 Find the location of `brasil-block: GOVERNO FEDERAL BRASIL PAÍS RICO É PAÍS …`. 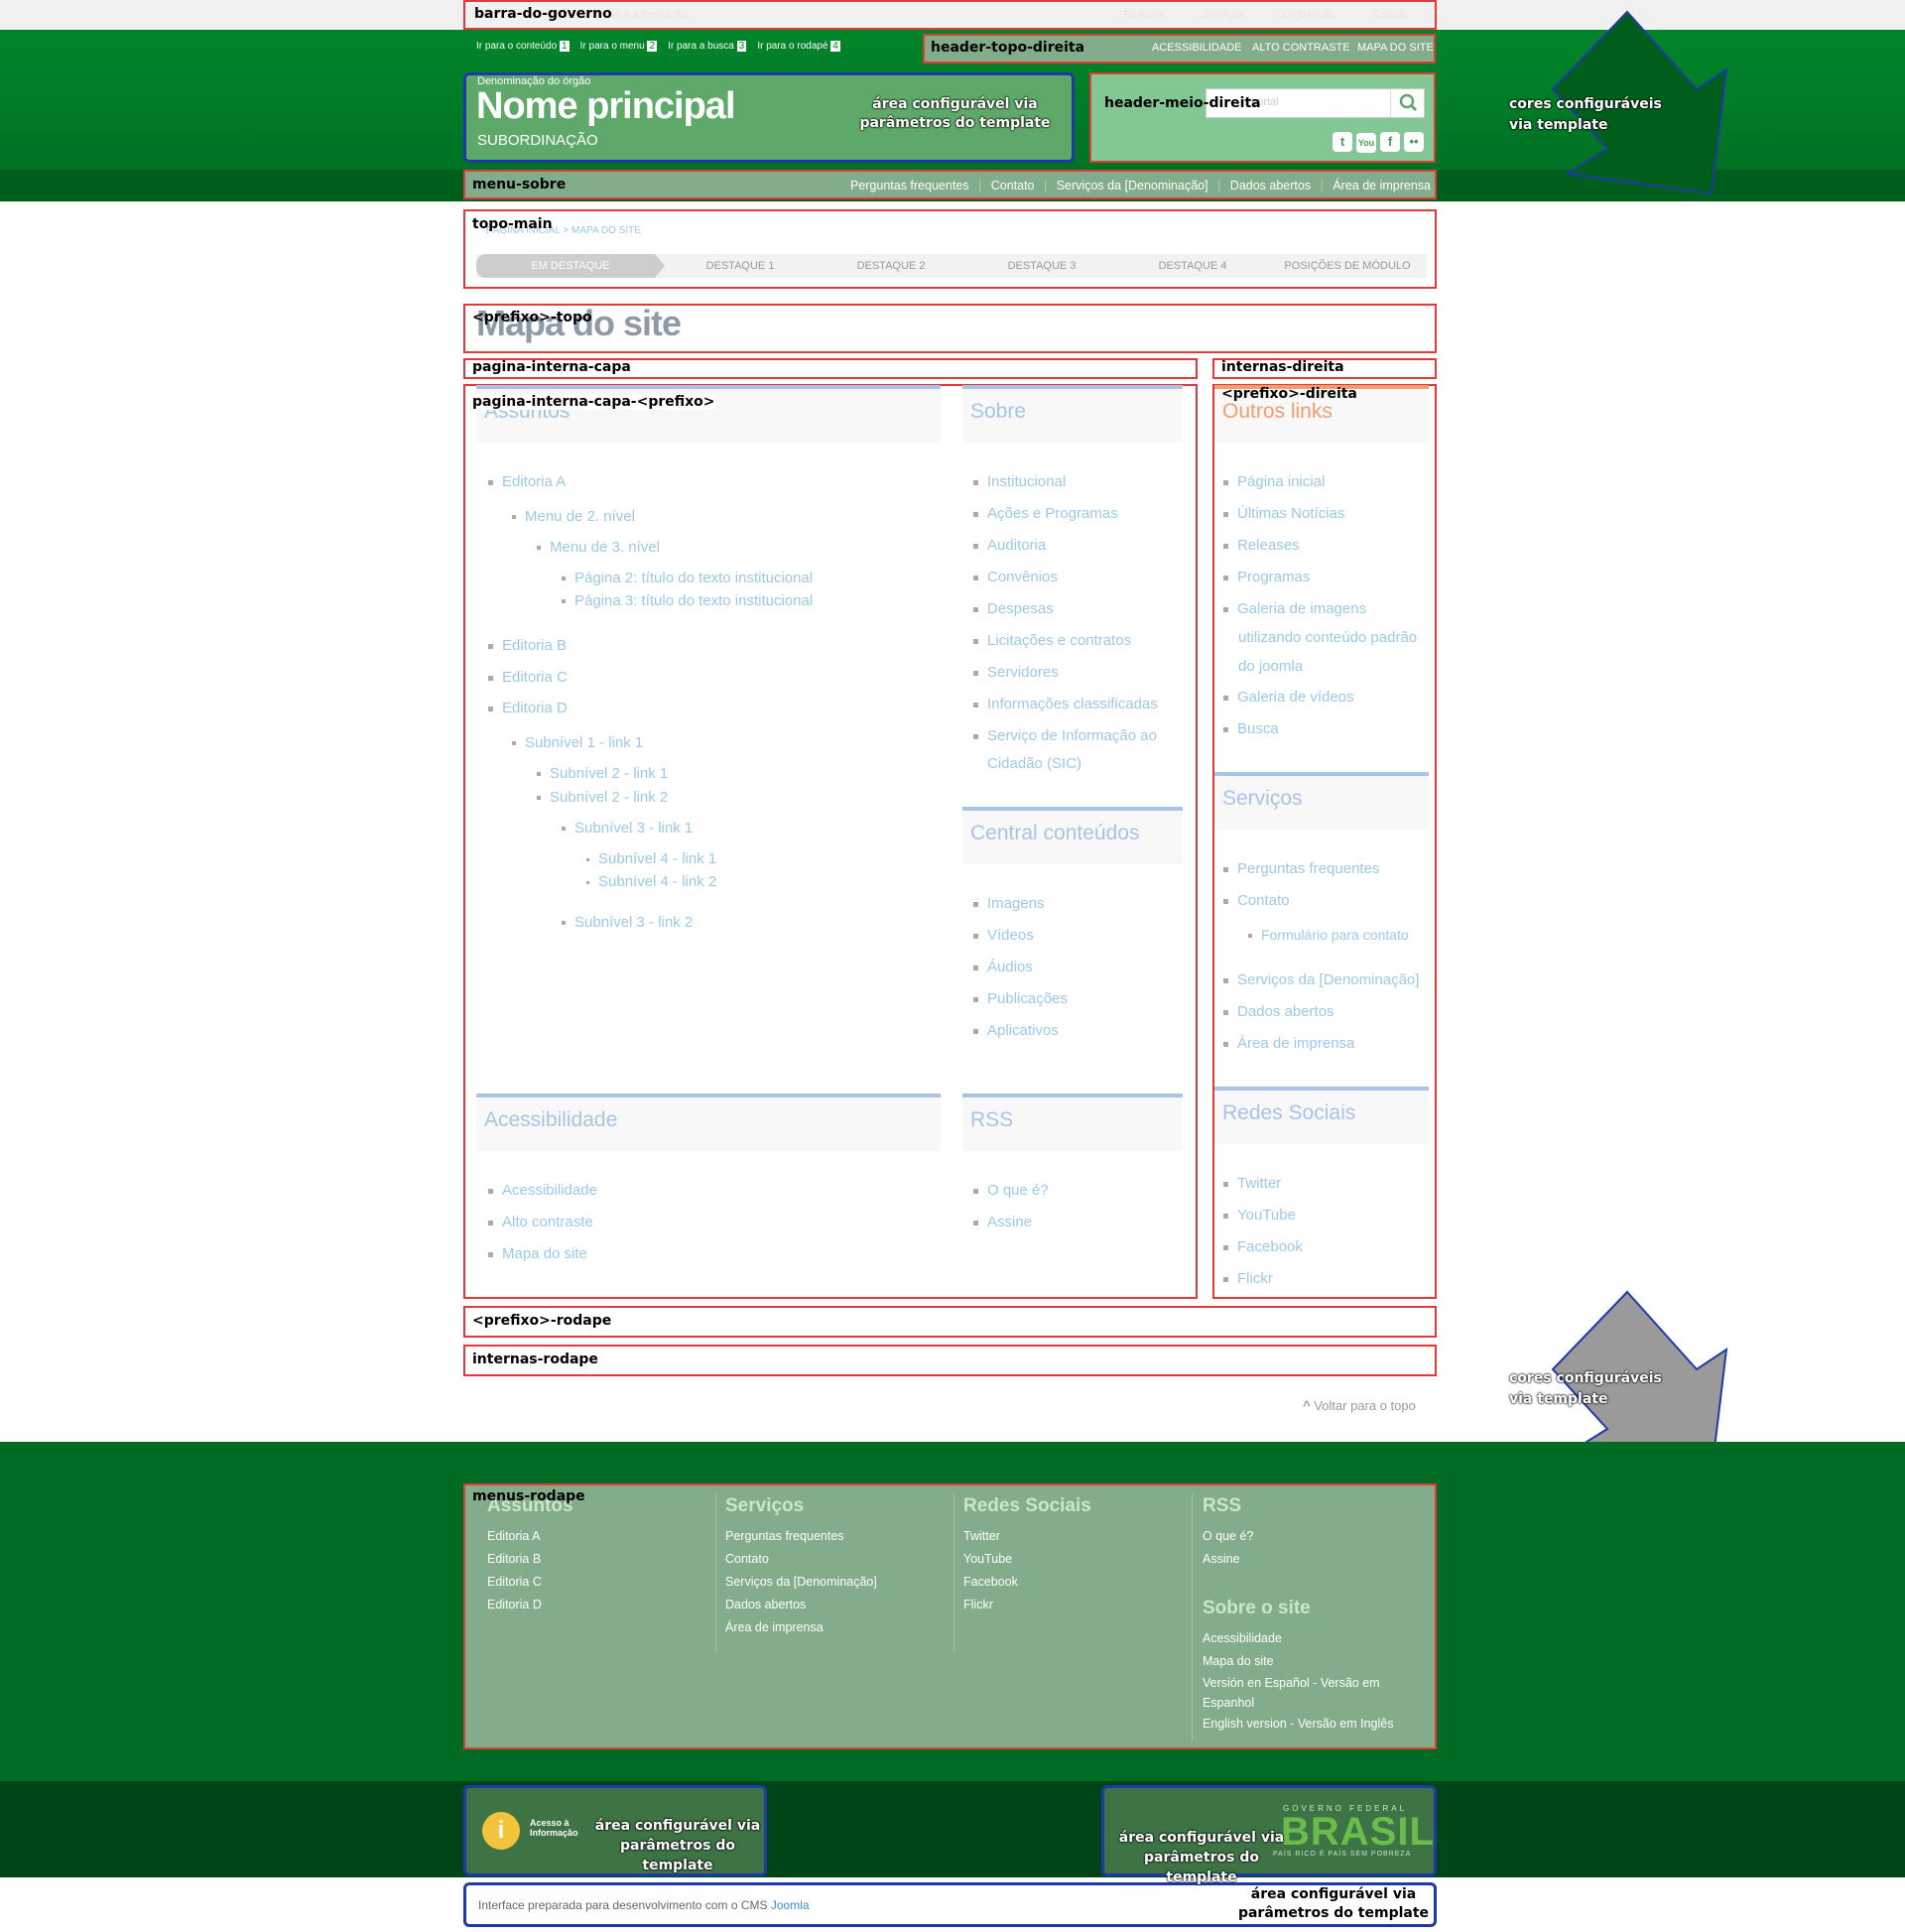

brasil-block: GOVERNO FEDERAL BRASIL PAÍS RICO É PAÍS … is located at coordinates (1269, 1835).